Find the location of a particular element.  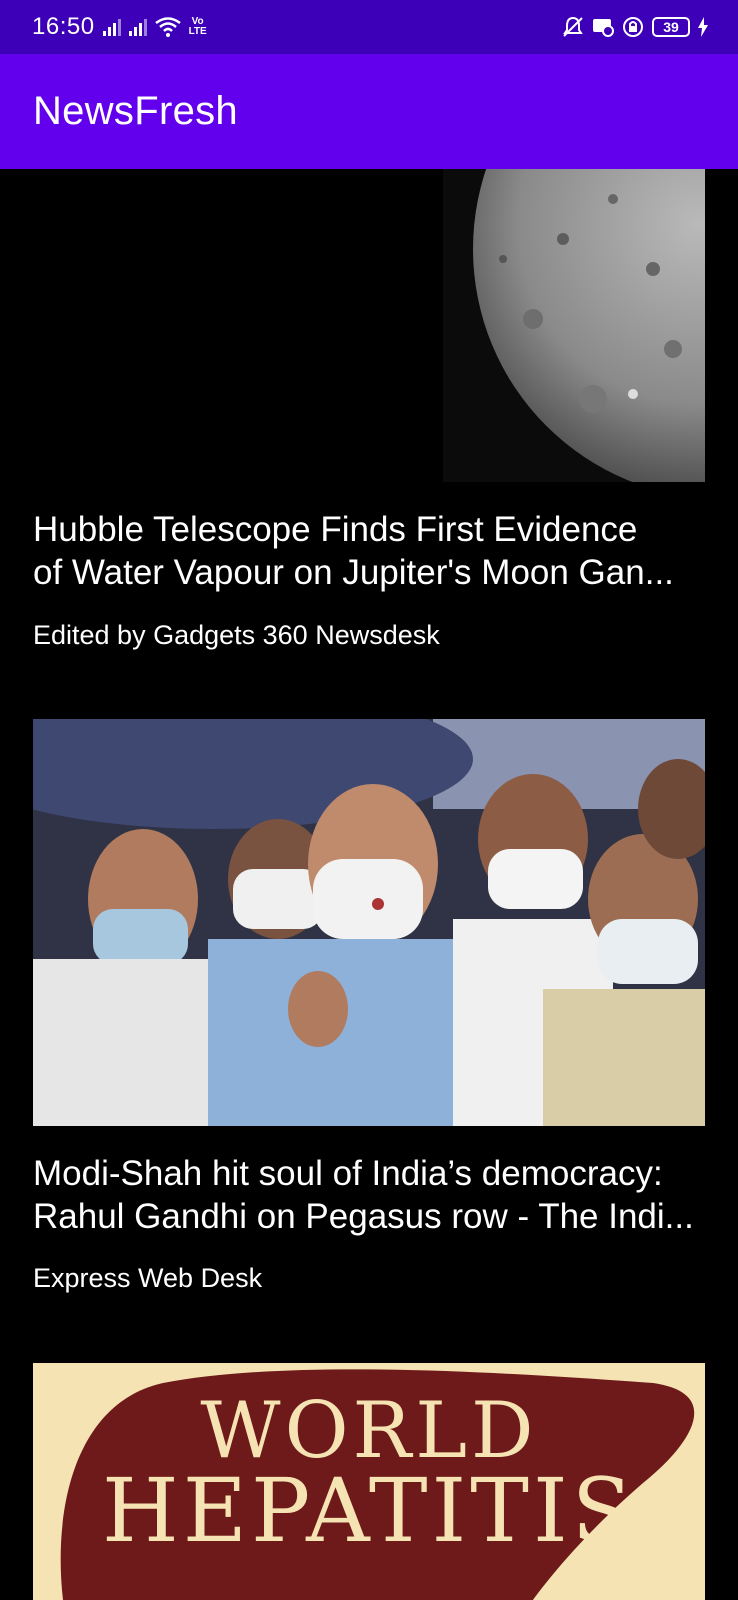

chat-icon is located at coordinates (603, 28).